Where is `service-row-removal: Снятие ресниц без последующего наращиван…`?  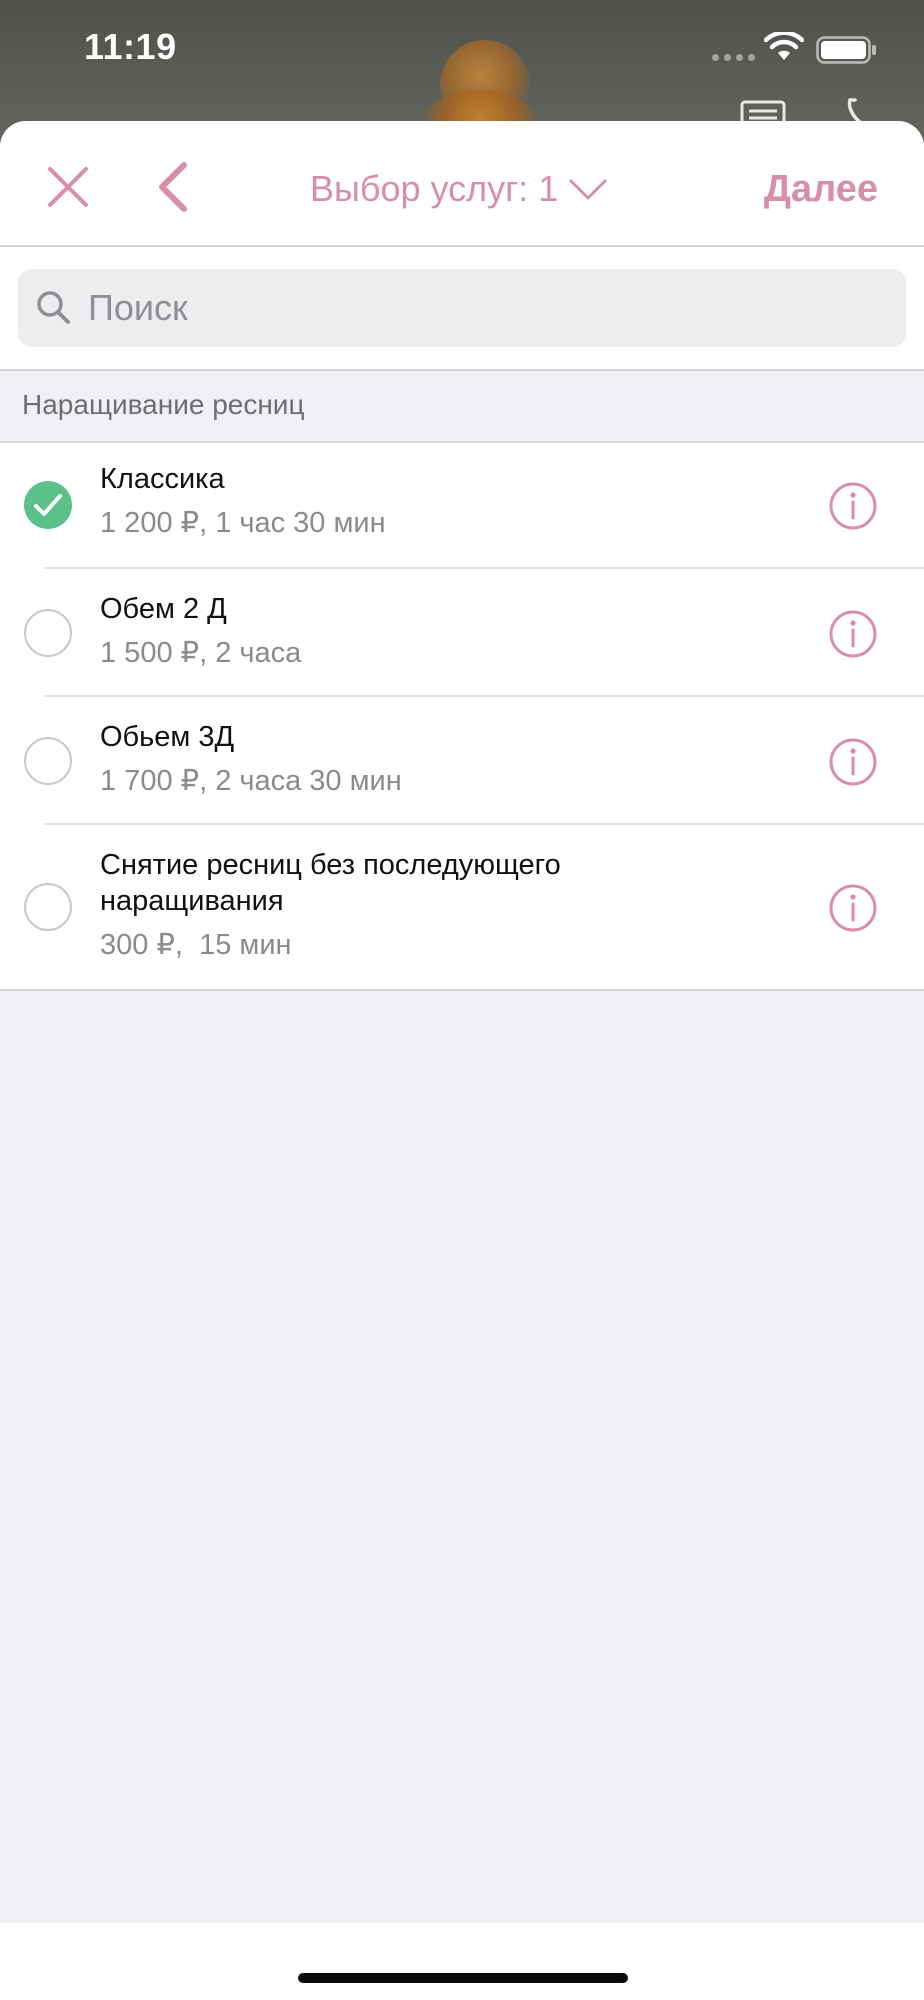
service-row-removal: Снятие ресниц без последующего наращиван… is located at coordinates (462, 907).